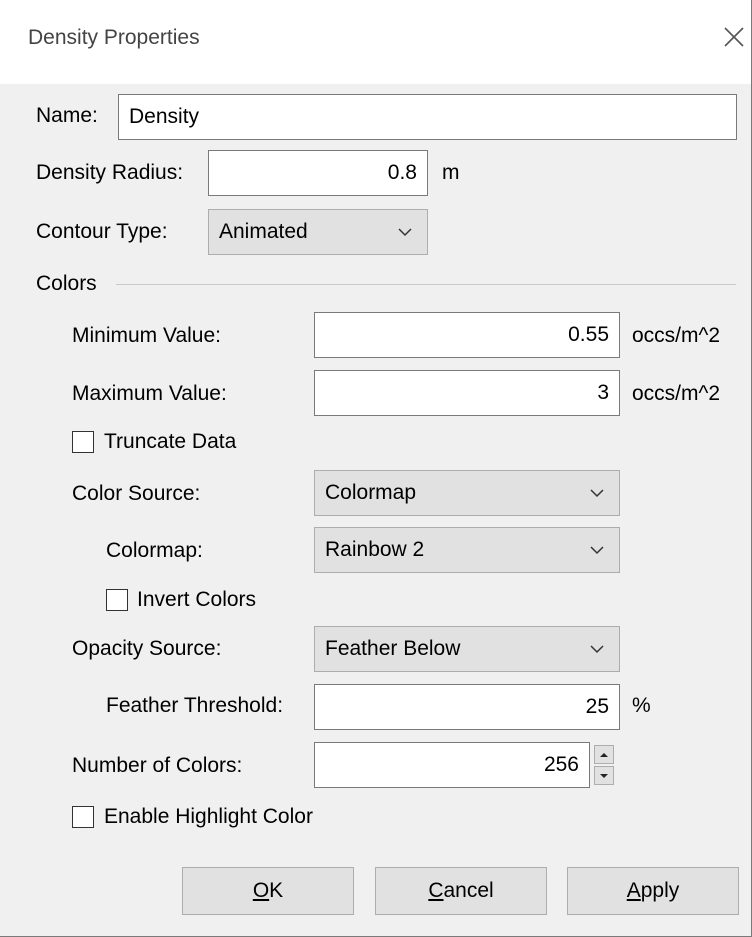 Image resolution: width=752 pixels, height=937 pixels. What do you see at coordinates (468, 890) in the screenshot?
I see `cancel-label-rest: ancel` at bounding box center [468, 890].